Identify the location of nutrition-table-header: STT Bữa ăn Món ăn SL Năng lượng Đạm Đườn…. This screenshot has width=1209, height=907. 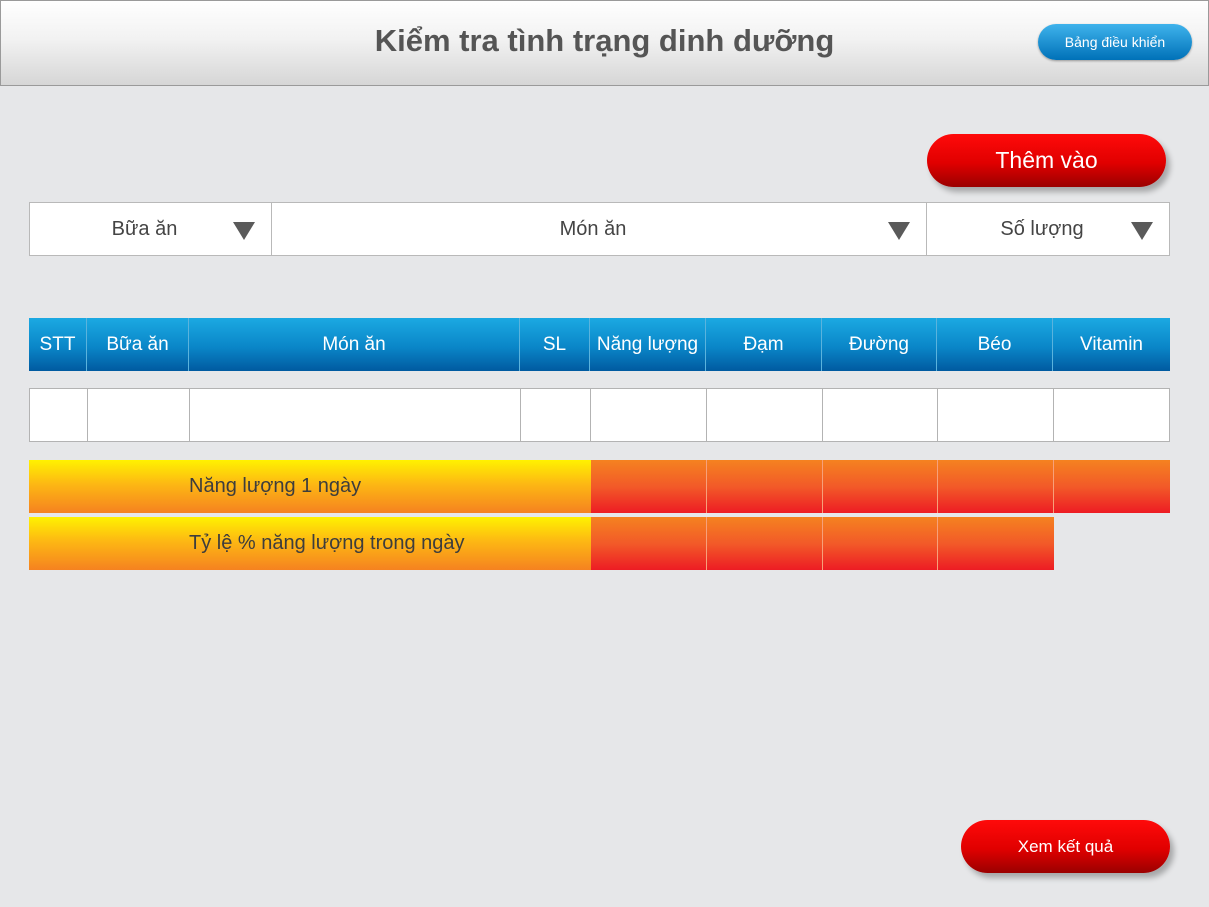
(599, 344).